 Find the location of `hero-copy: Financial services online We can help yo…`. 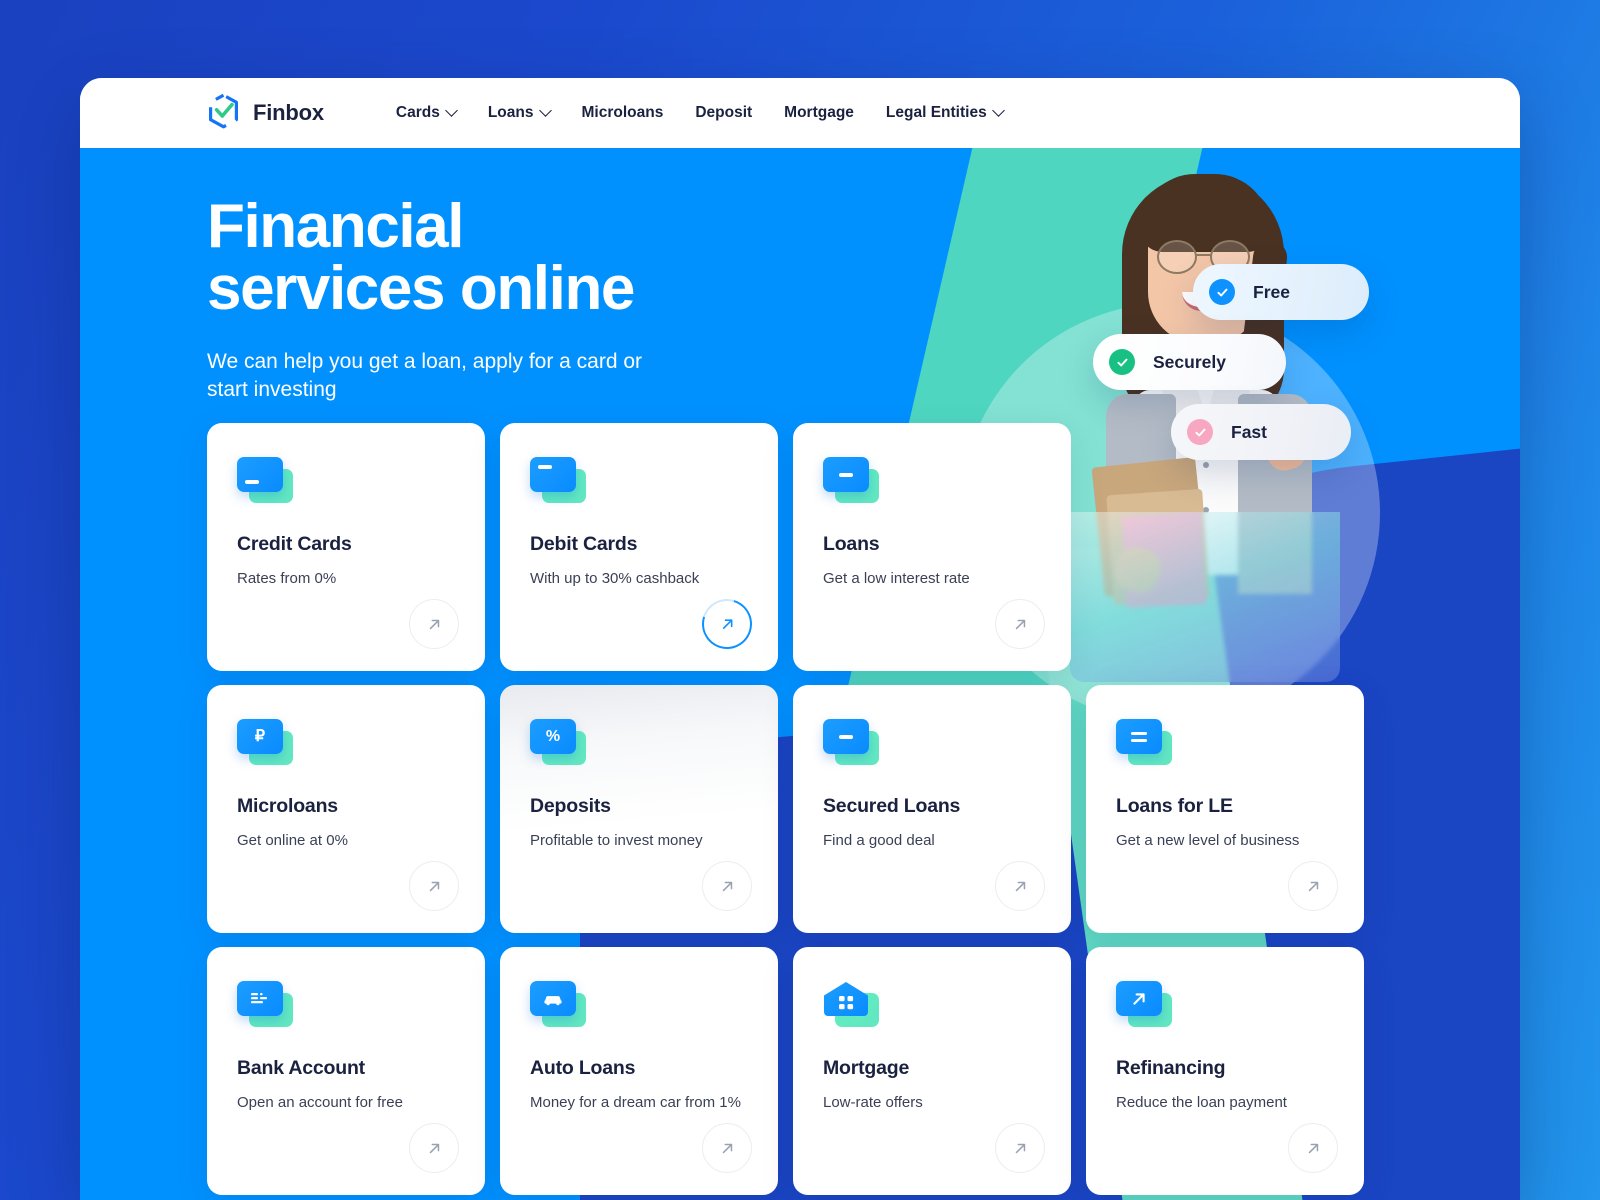

hero-copy: Financial services online We can help yo… is located at coordinates (442, 300).